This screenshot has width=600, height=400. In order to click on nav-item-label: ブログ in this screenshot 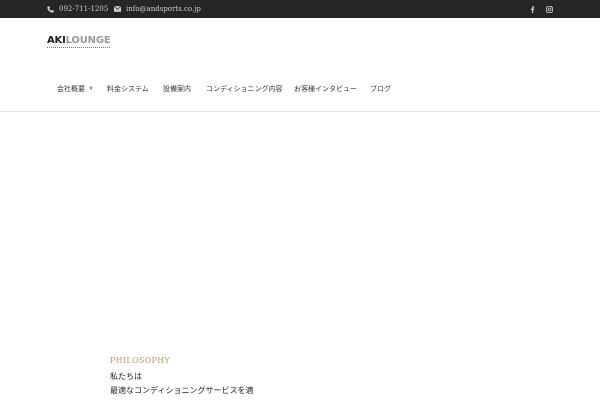, I will do `click(380, 89)`.